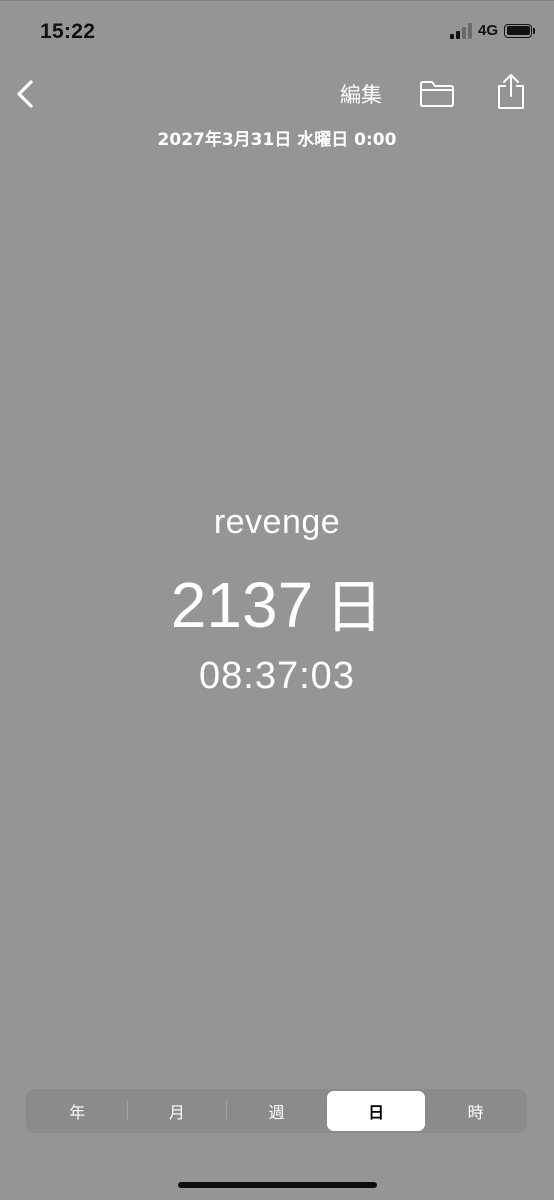 The image size is (554, 1200). I want to click on share-icon, so click(511, 91).